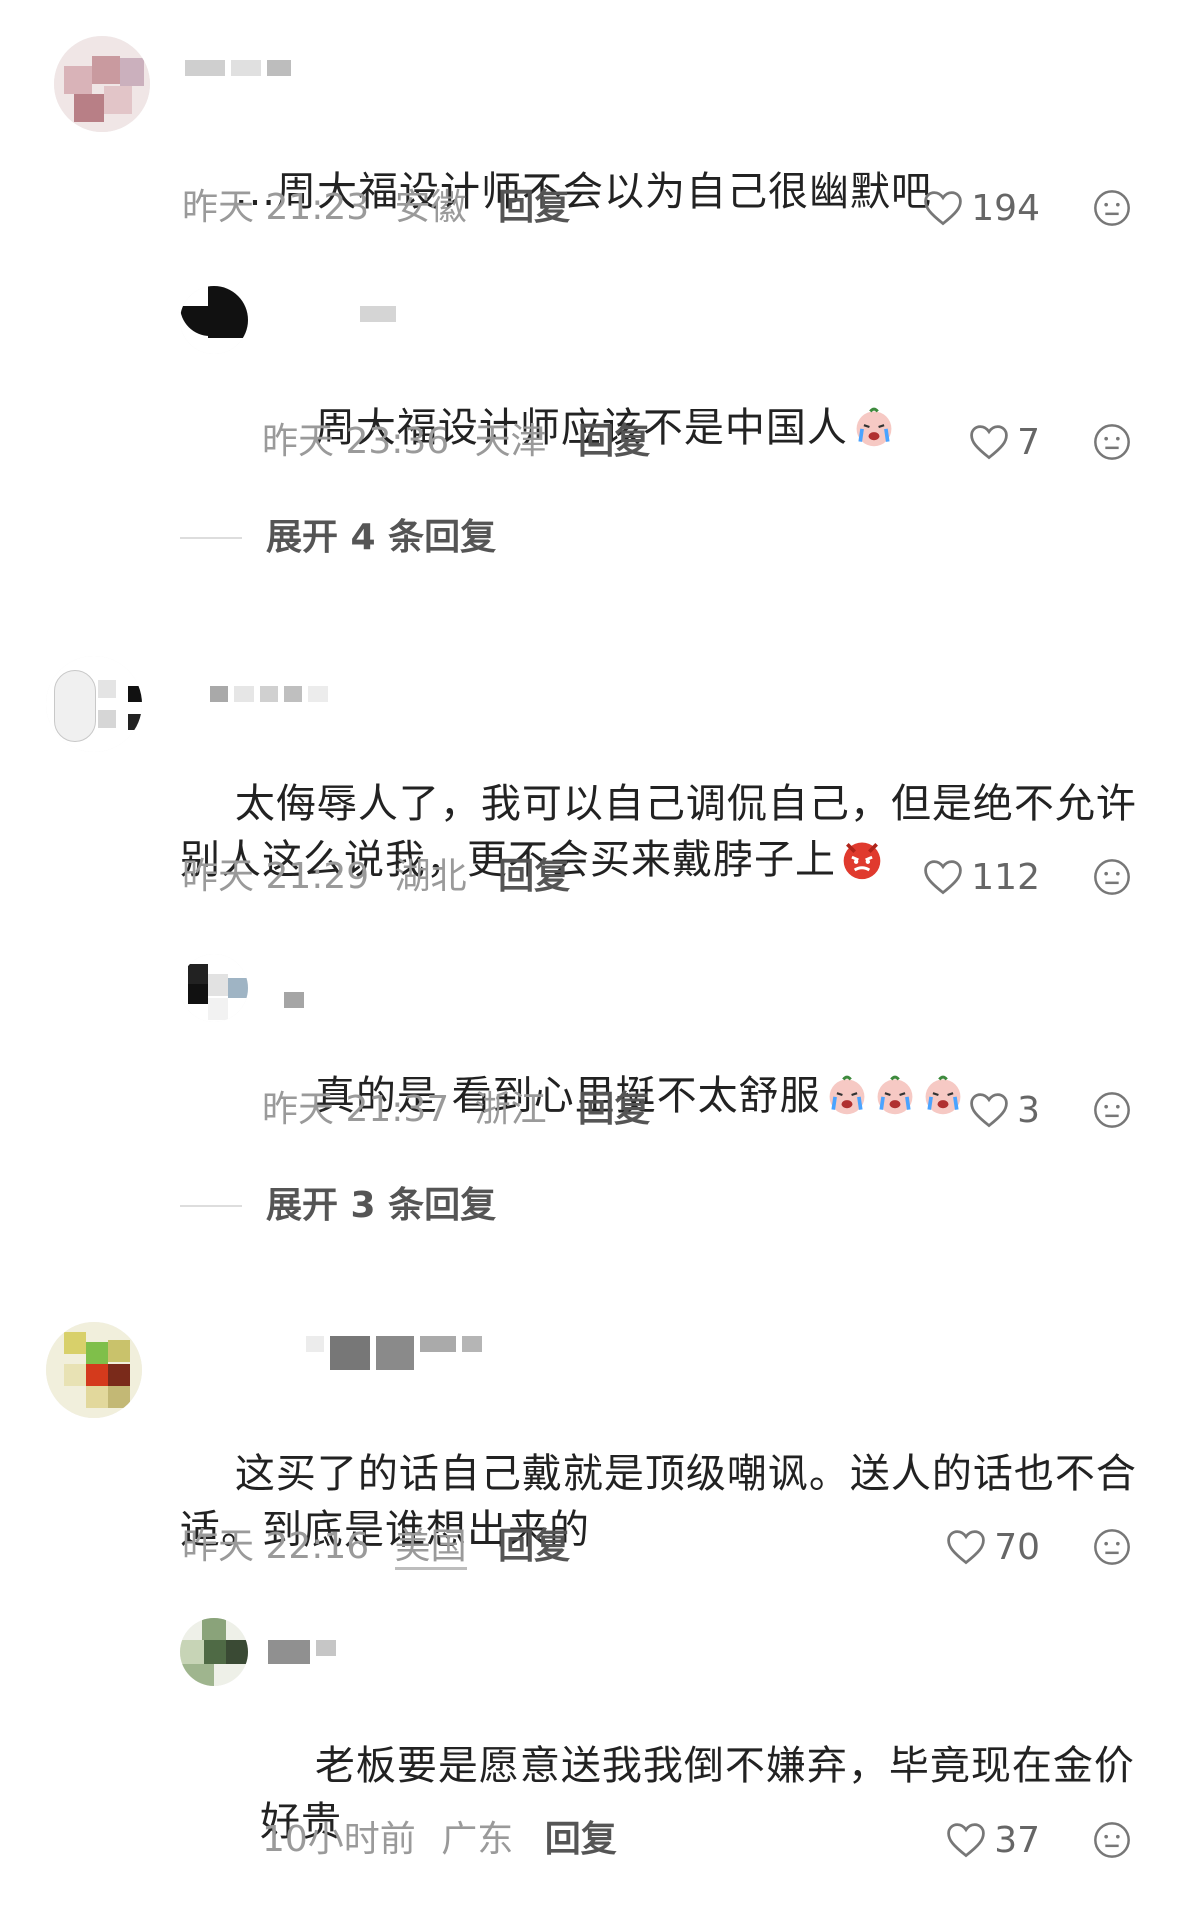  I want to click on like-button: 7, so click(975, 442).